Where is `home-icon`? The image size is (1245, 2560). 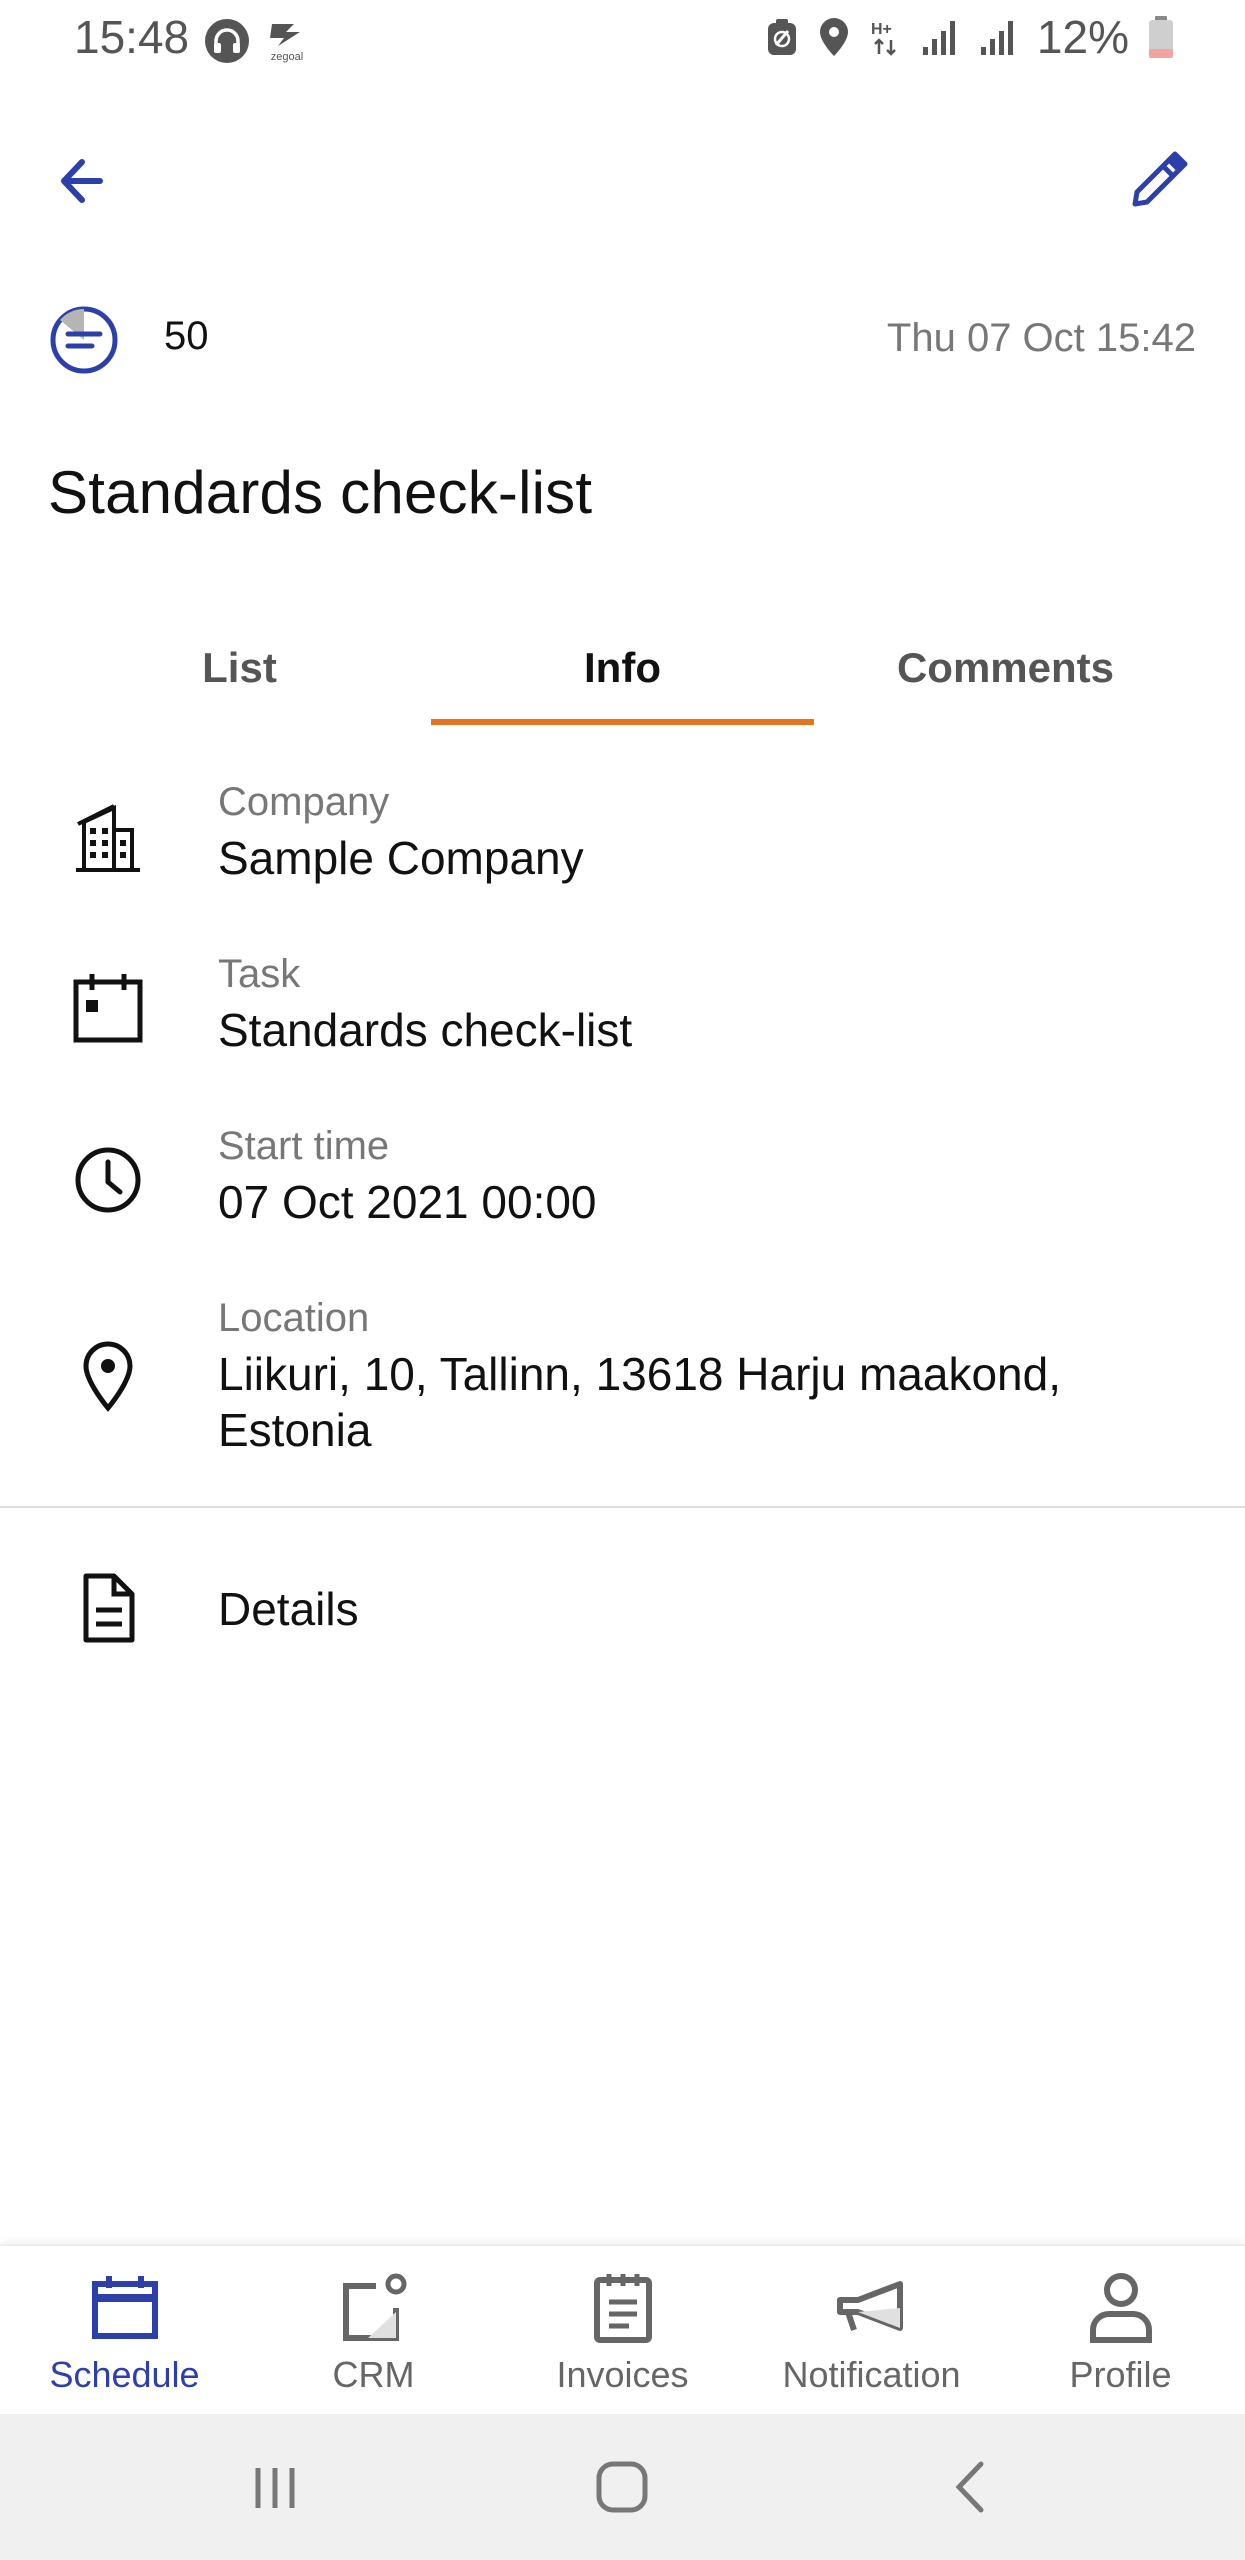 home-icon is located at coordinates (622, 2487).